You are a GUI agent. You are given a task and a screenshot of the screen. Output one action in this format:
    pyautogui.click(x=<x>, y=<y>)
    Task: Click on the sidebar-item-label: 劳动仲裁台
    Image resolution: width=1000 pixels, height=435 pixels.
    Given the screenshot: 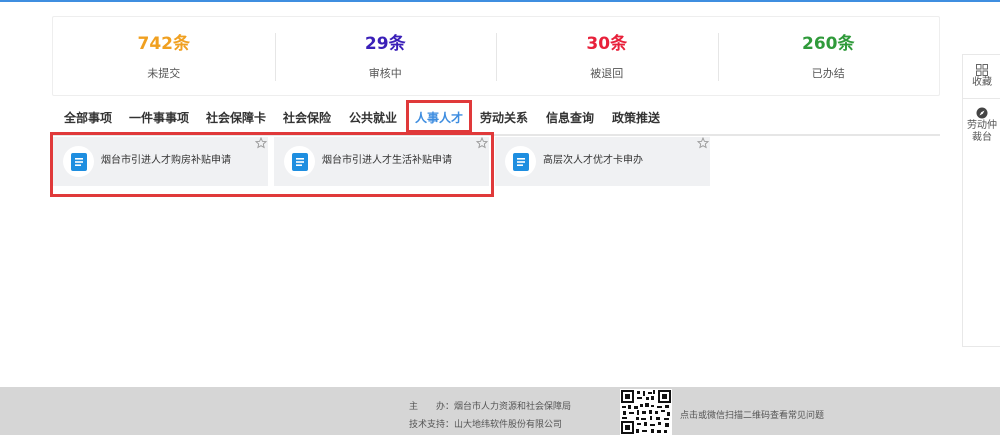 What is the action you would take?
    pyautogui.click(x=982, y=131)
    